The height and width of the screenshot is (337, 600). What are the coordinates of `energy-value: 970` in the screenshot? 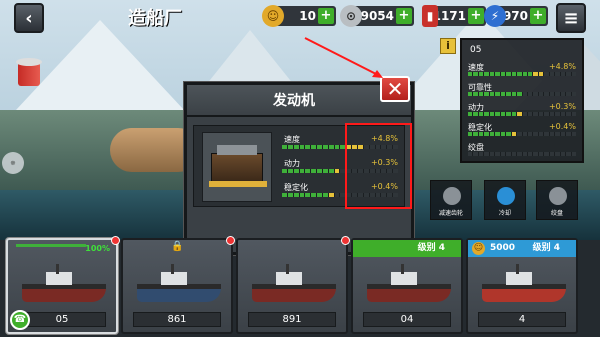 It's located at (515, 16).